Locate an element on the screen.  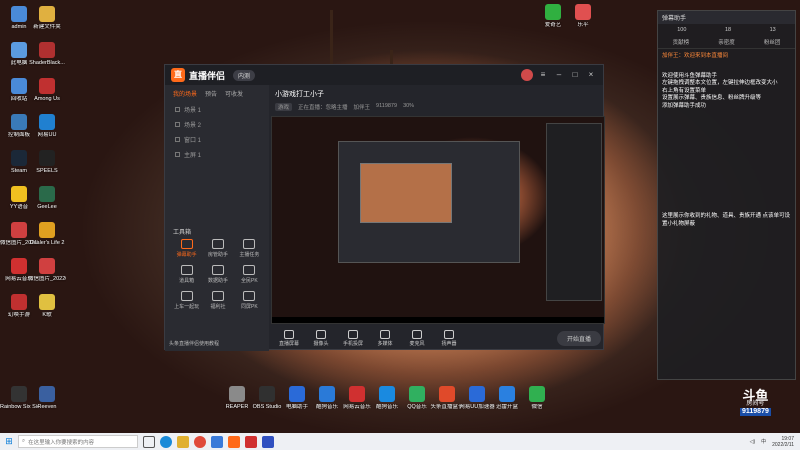
ime-indicator: 中 is located at coordinates (763, 441).